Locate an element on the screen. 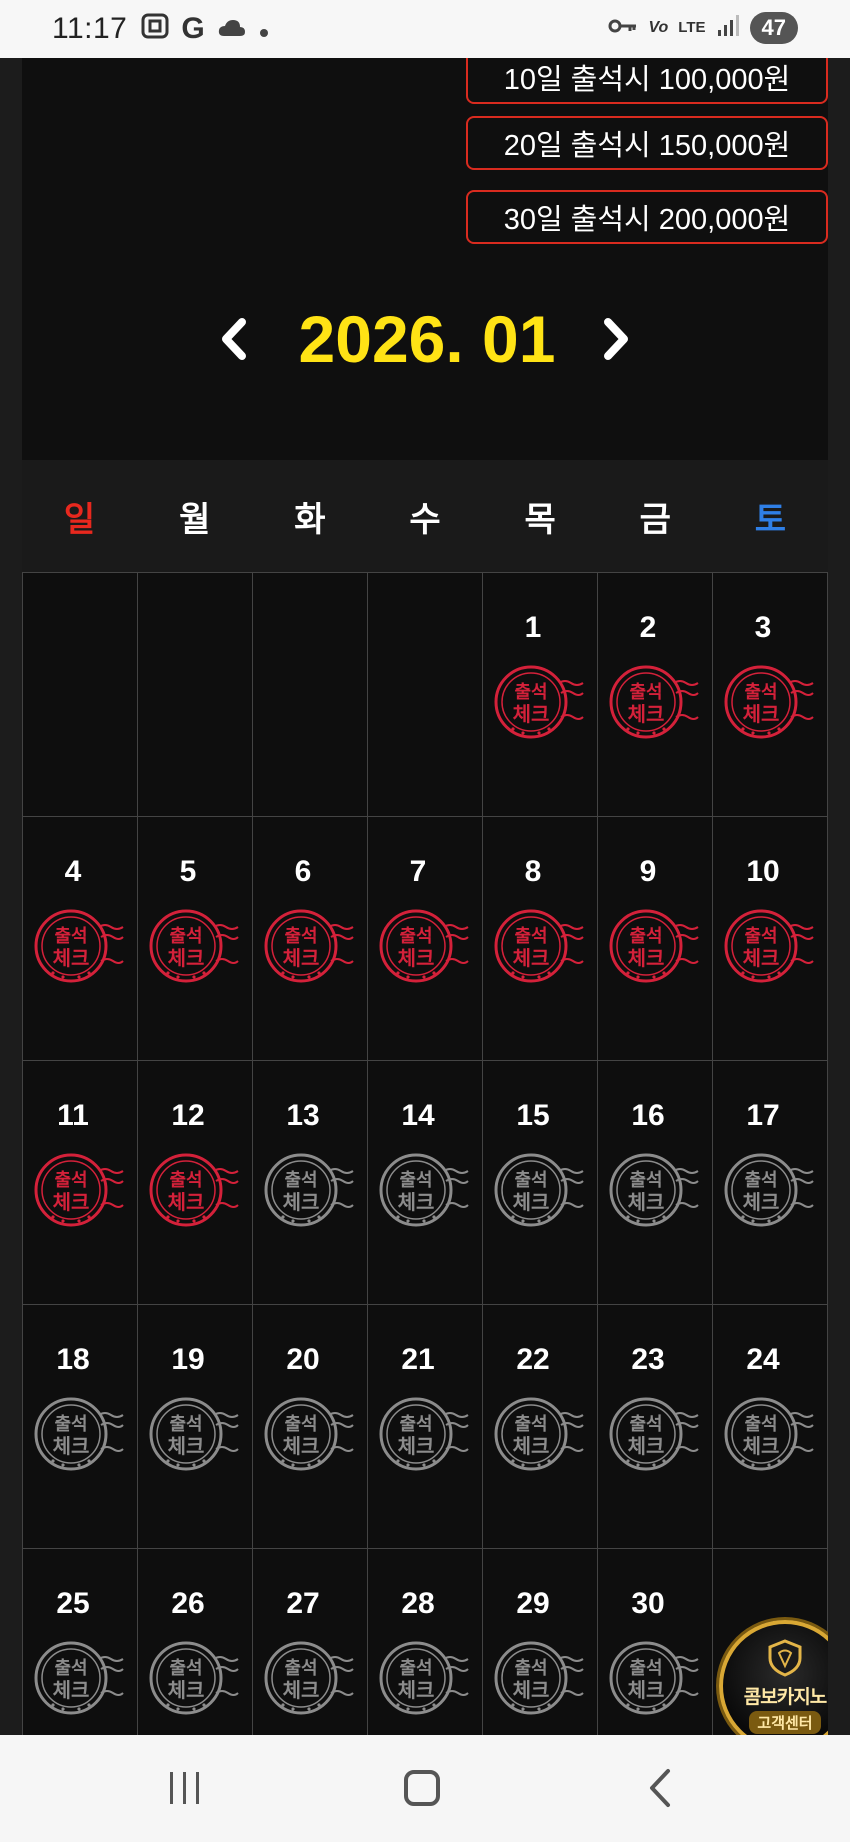 This screenshot has width=850, height=1842. day-number: 23 is located at coordinates (648, 1359).